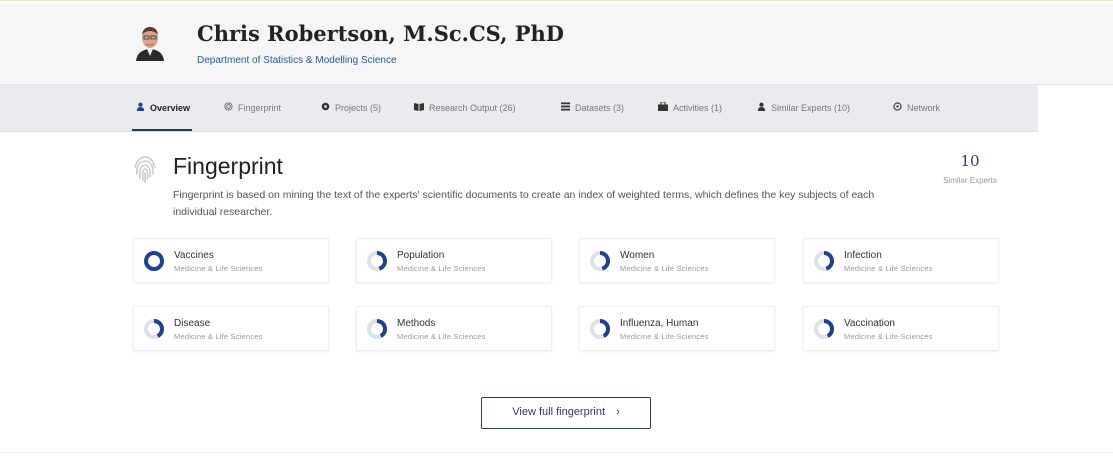 This screenshot has width=1113, height=456. What do you see at coordinates (901, 328) in the screenshot?
I see `concept-card: Vaccination Medicine & Life Sciences` at bounding box center [901, 328].